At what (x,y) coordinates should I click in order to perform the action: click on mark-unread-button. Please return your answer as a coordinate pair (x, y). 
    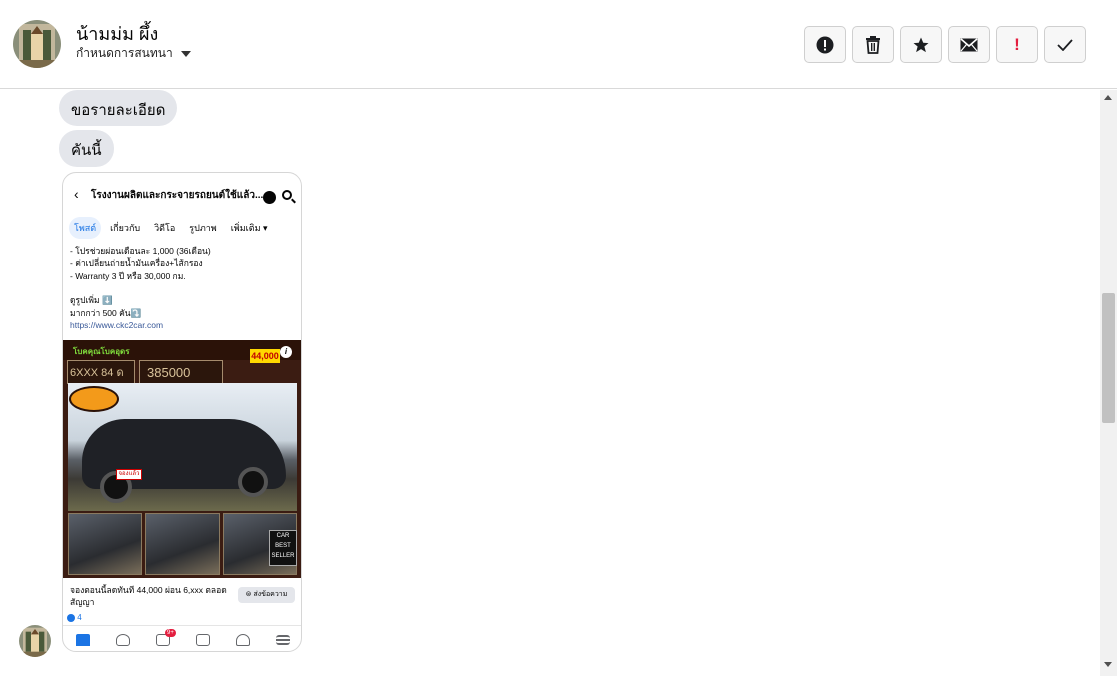
    Looking at the image, I should click on (969, 44).